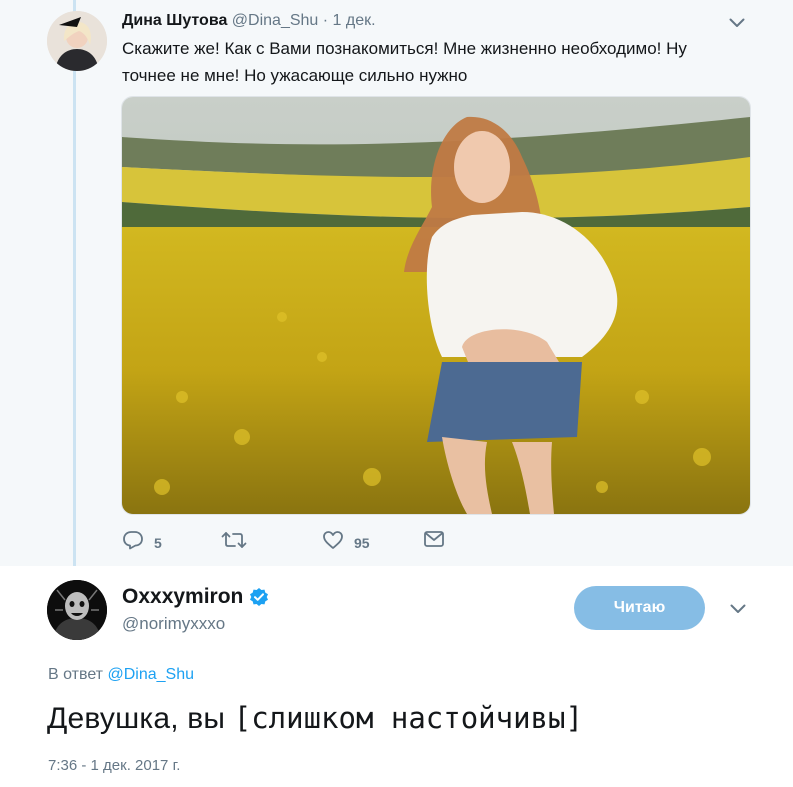 The image size is (793, 787). What do you see at coordinates (76, 674) in the screenshot?
I see `reply-prefix: В ответ` at bounding box center [76, 674].